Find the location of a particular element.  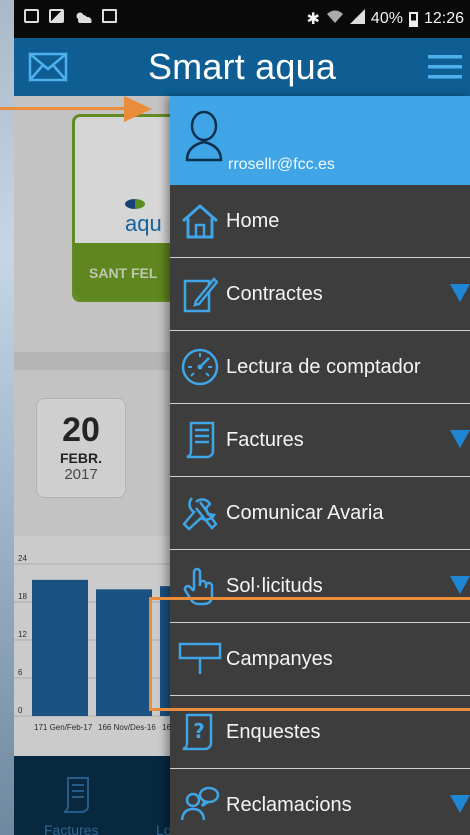

user-icon is located at coordinates (204, 138).